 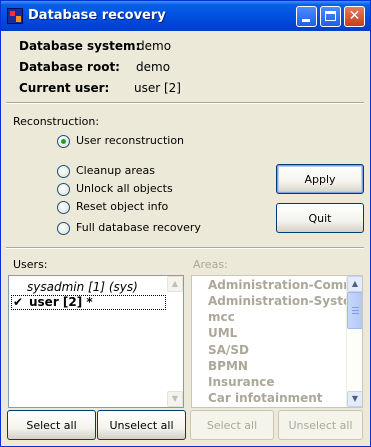 What do you see at coordinates (63, 171) in the screenshot?
I see `radio-cleanup-areas` at bounding box center [63, 171].